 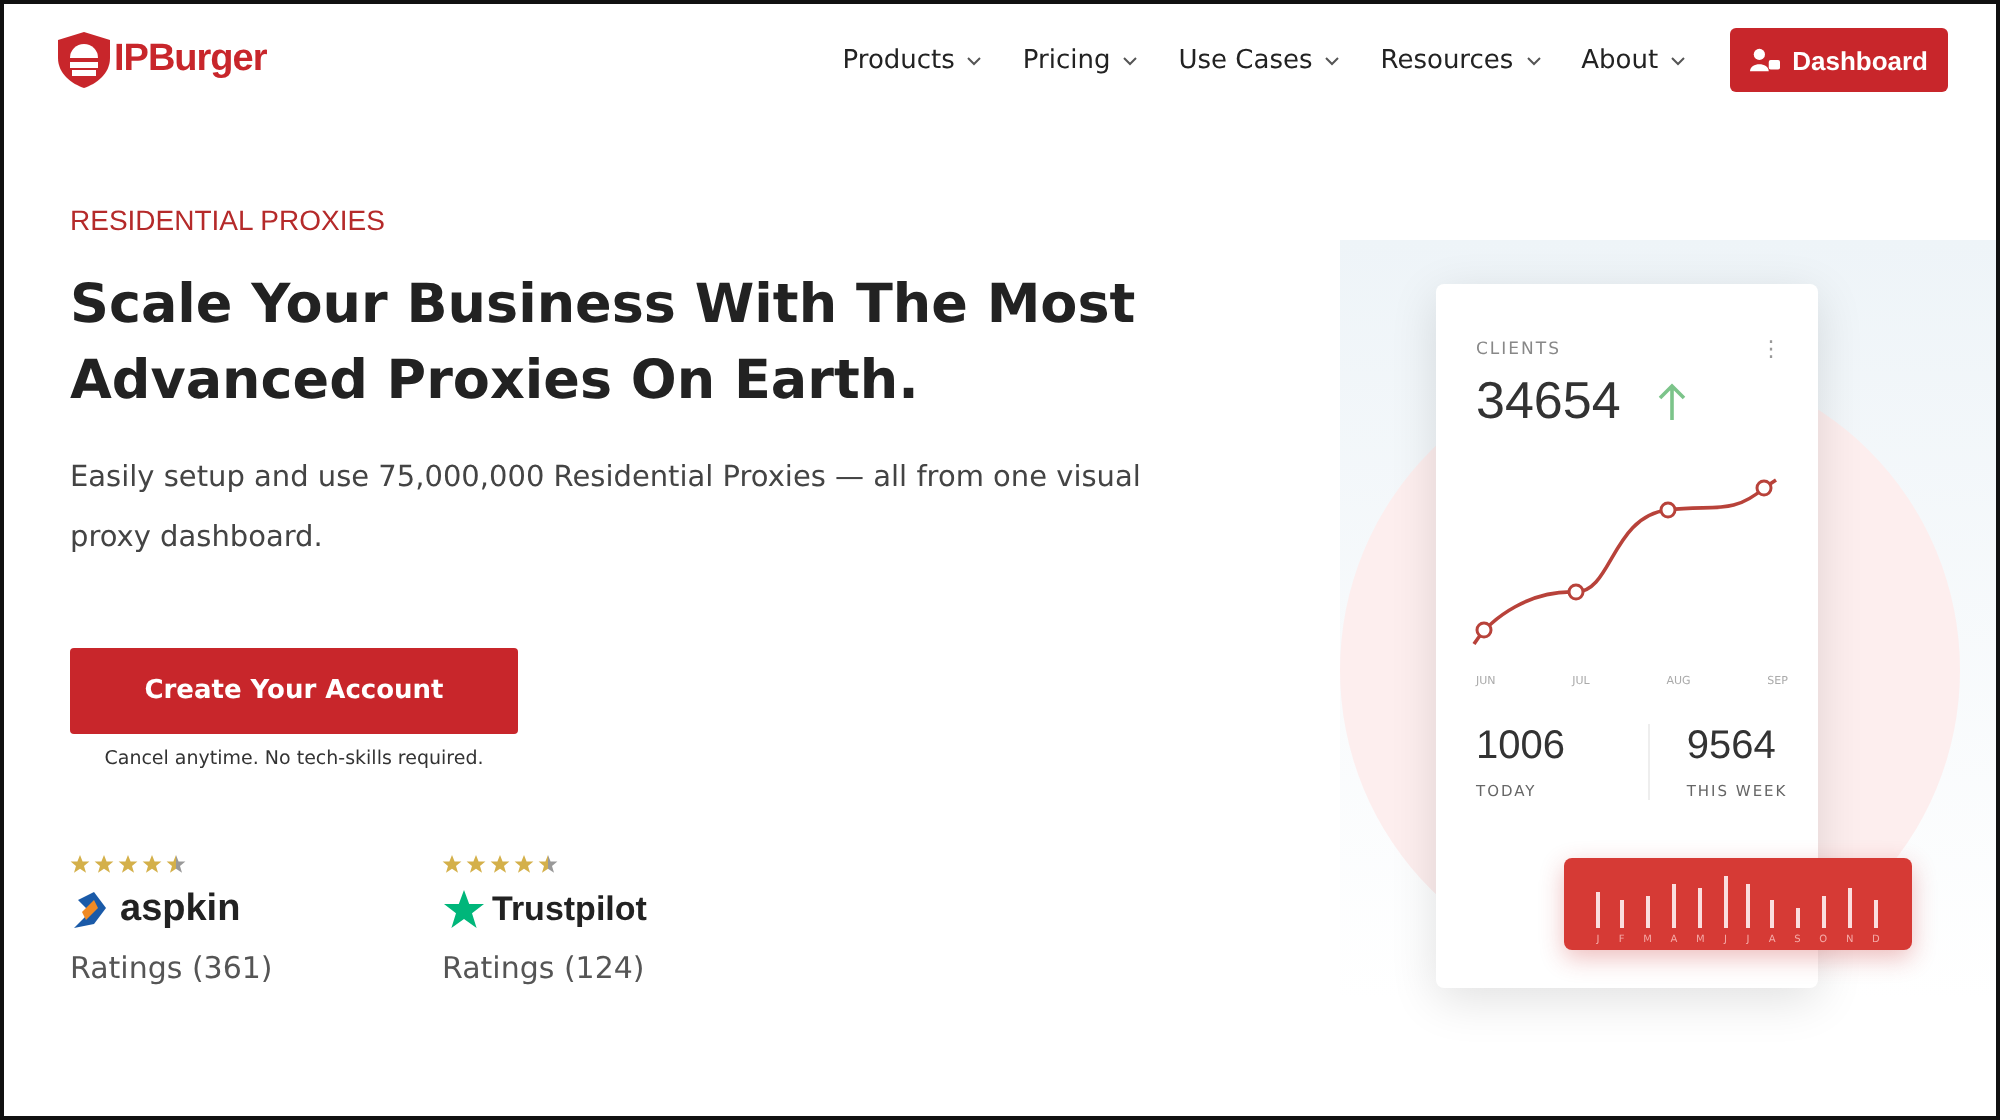 What do you see at coordinates (1259, 60) in the screenshot?
I see `nav-link: Use Cases` at bounding box center [1259, 60].